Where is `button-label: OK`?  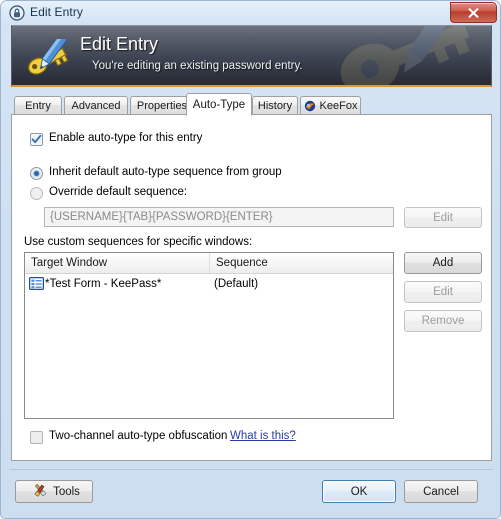 button-label: OK is located at coordinates (359, 491).